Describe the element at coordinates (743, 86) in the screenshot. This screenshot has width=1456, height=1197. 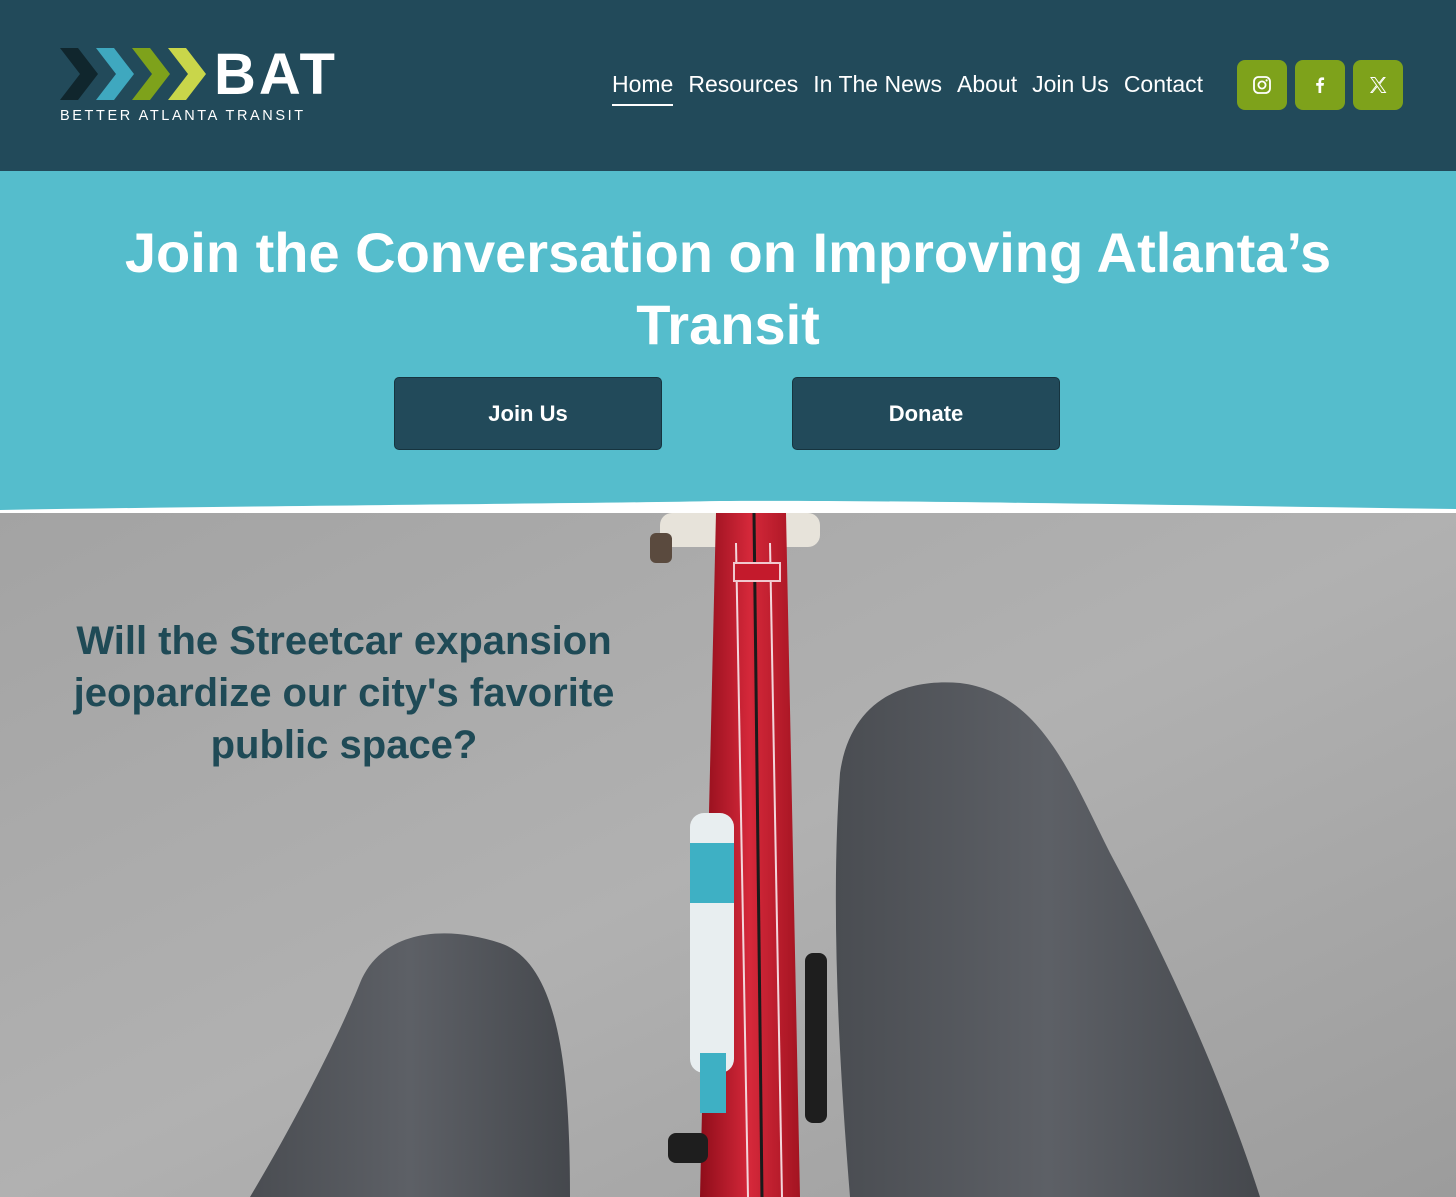
I see `nav-item-resources: Resources` at that location.